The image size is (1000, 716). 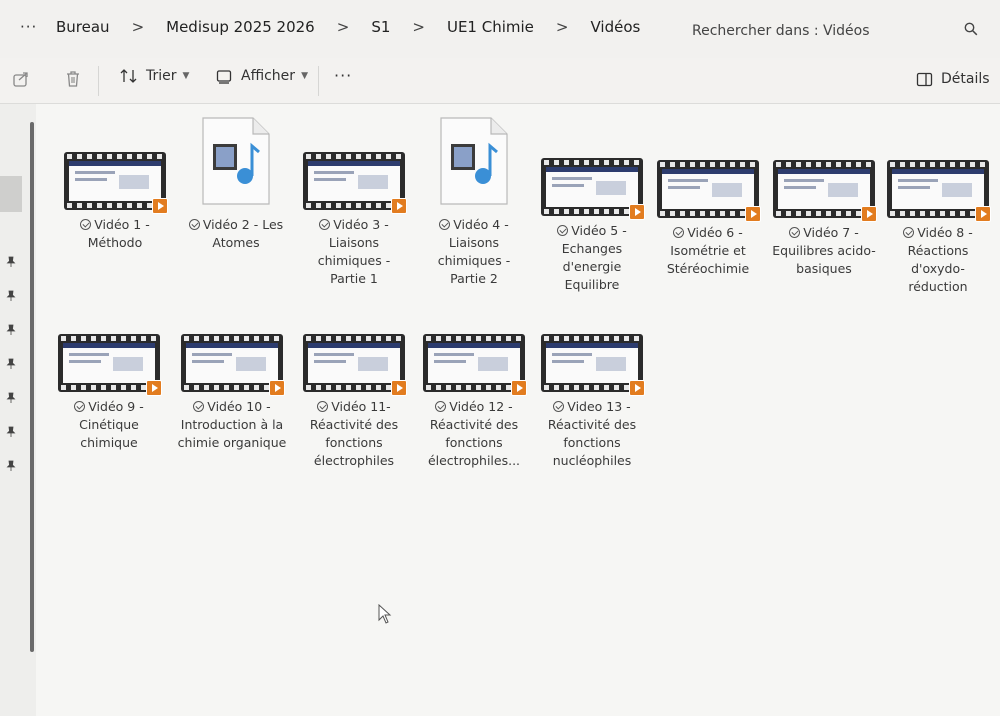 I want to click on breadcrumb-ue1-chimie: UE1 Chimie, so click(x=490, y=27).